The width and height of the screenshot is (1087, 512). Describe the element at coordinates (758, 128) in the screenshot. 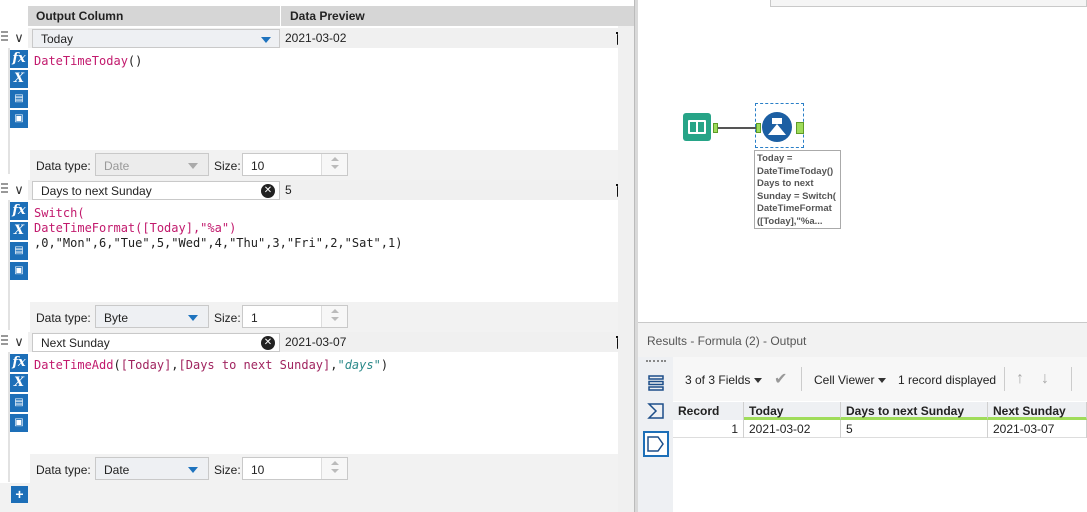

I see `input-anchor` at that location.